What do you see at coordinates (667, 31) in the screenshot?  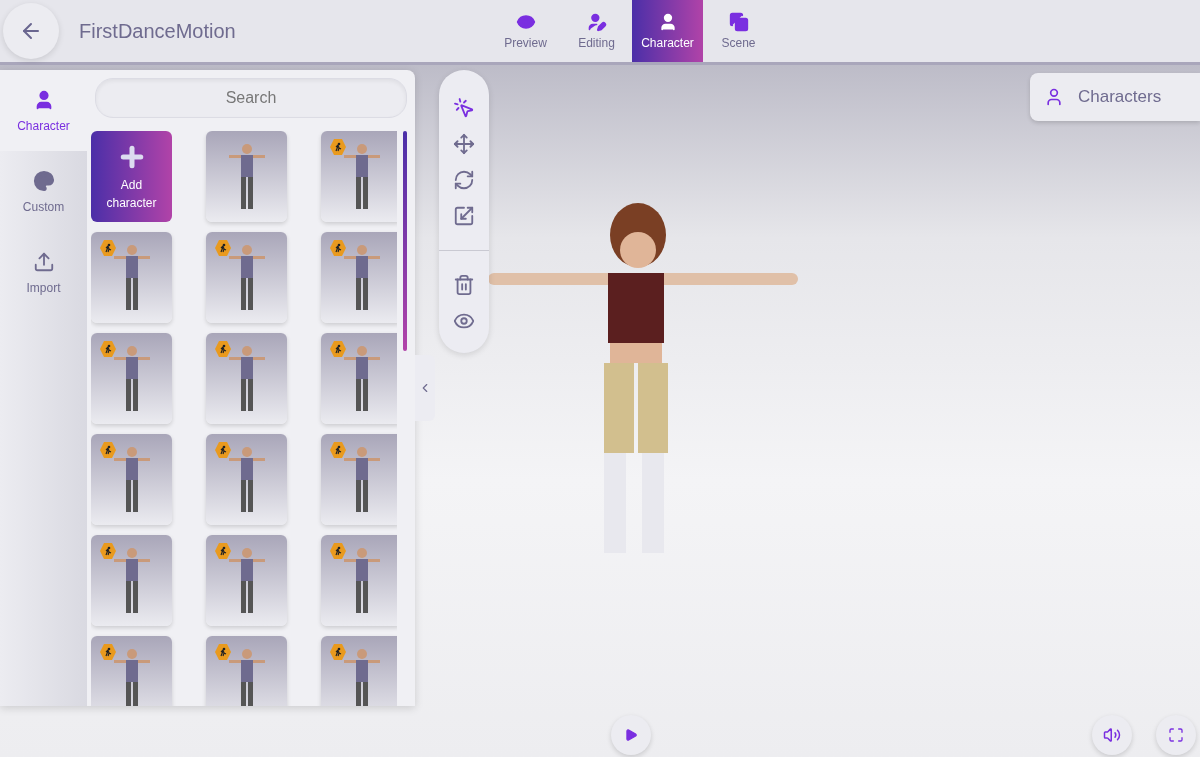 I see `mode-tab: Character` at bounding box center [667, 31].